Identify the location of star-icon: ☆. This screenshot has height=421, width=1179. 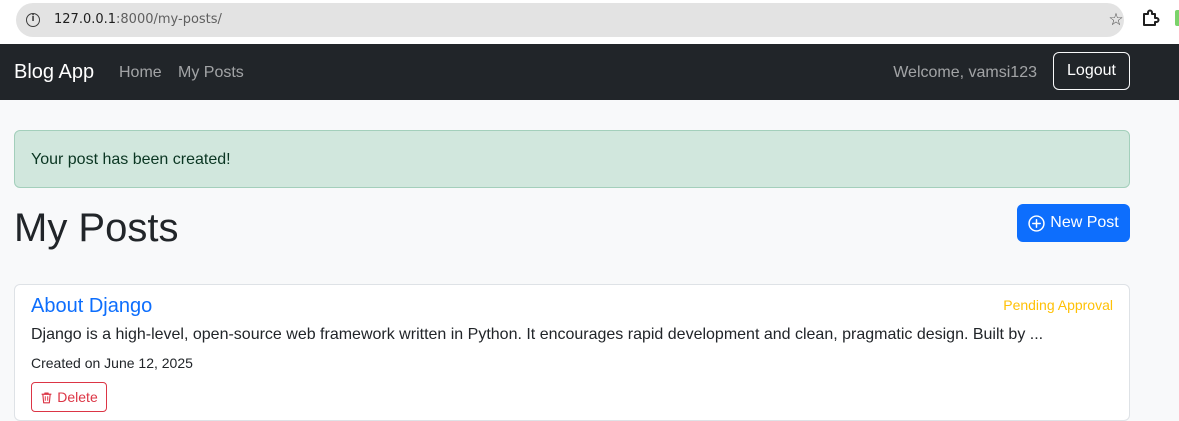
(1116, 20).